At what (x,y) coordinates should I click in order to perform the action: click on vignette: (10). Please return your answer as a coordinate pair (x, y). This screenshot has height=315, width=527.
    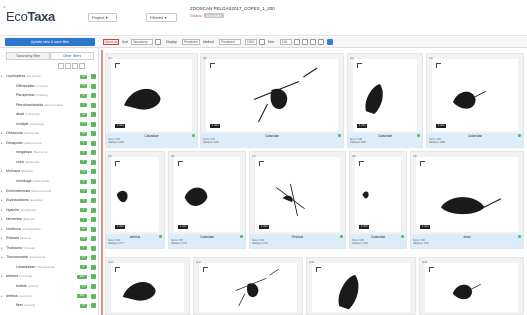
    Looking at the image, I should click on (147, 286).